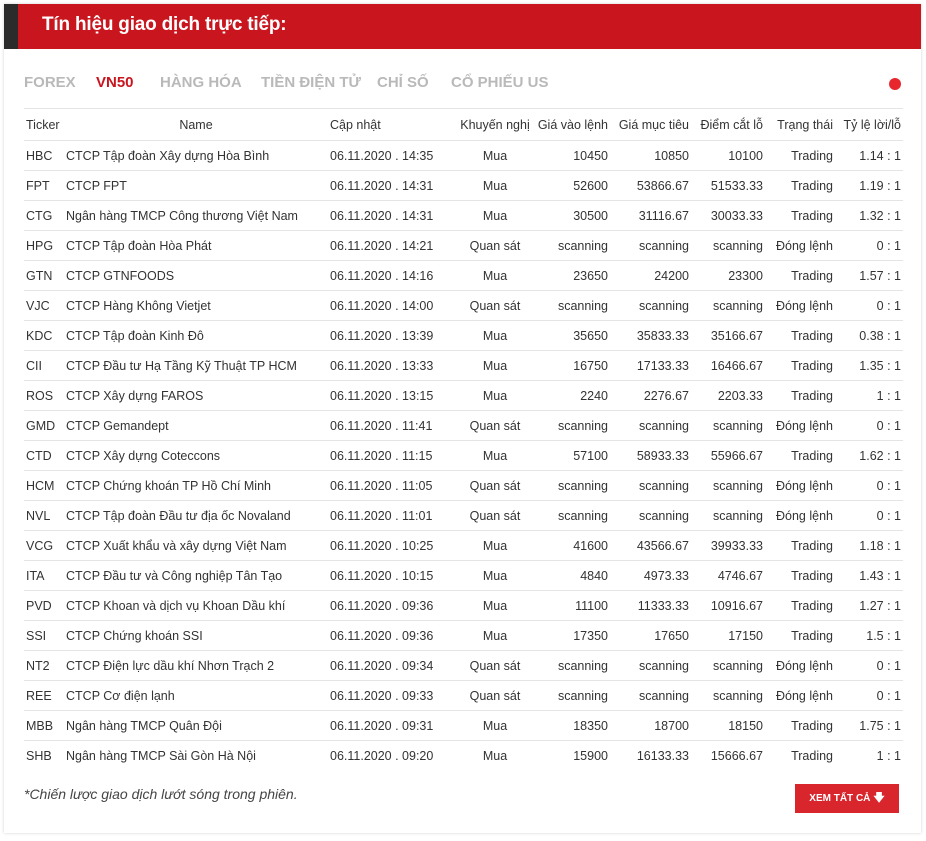  I want to click on cell-ticker: GMD, so click(44, 425).